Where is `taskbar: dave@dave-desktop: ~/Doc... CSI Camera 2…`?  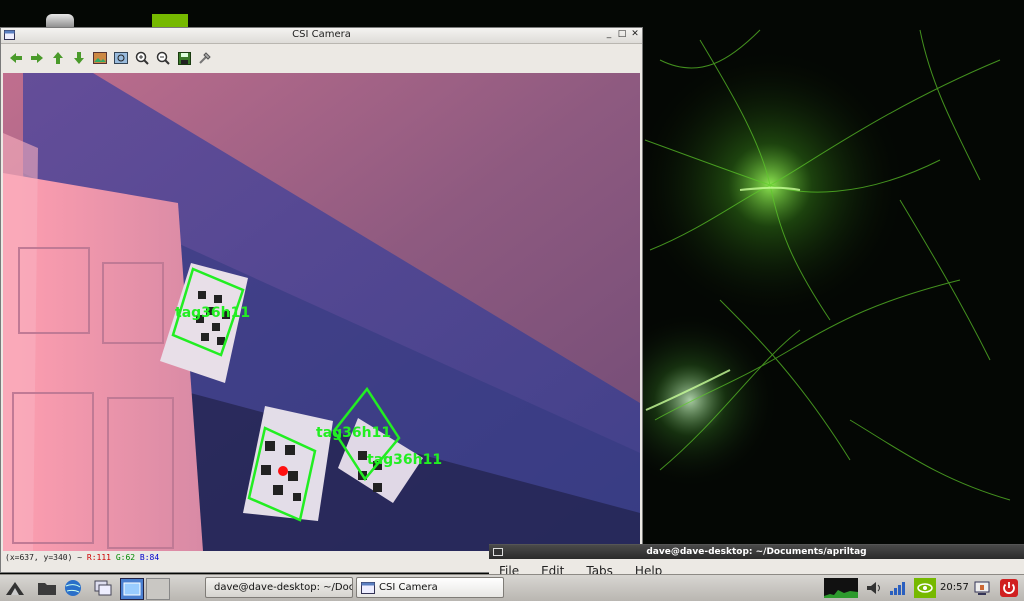 taskbar: dave@dave-desktop: ~/Doc... CSI Camera 2… is located at coordinates (512, 587).